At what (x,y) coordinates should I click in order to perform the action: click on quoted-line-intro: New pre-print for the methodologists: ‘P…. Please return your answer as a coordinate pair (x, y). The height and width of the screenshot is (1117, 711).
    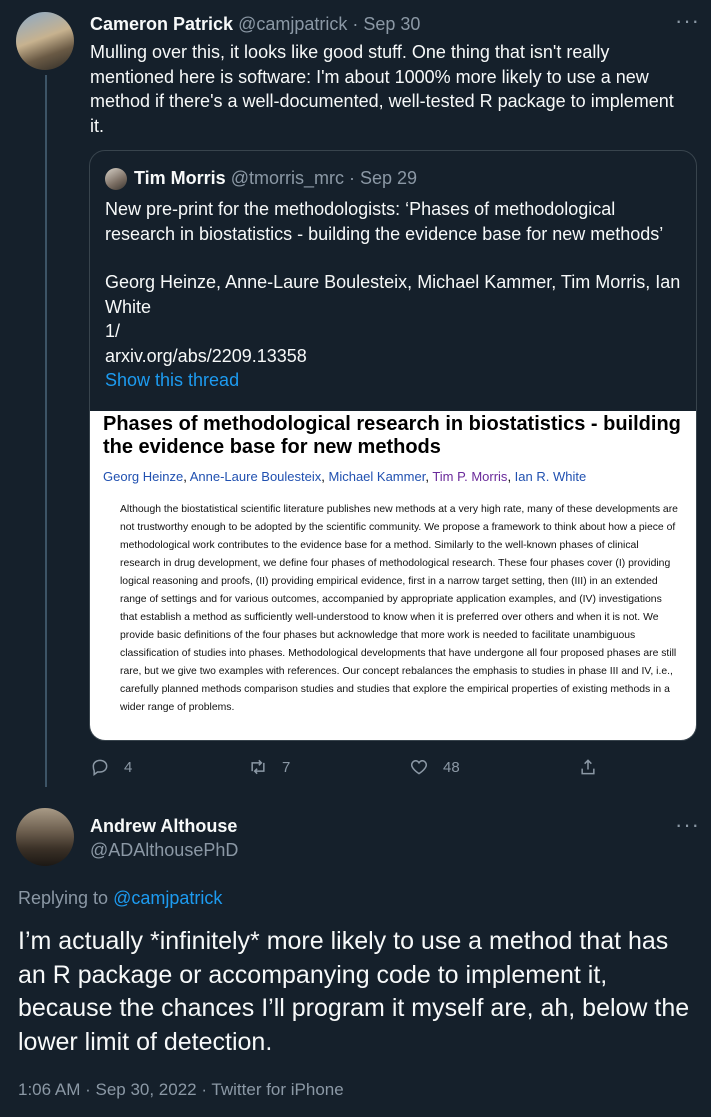
    Looking at the image, I should click on (384, 221).